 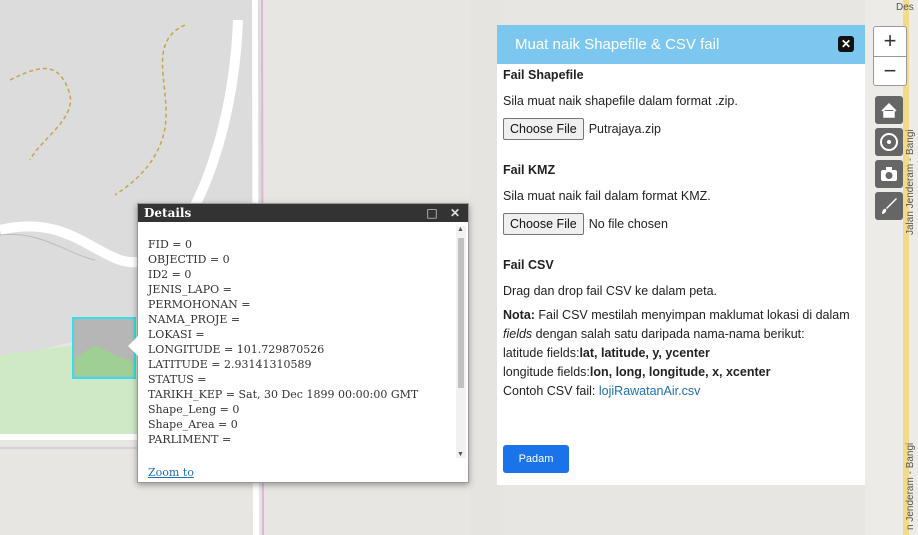 I want to click on attribute-row: OBJECTID = 0, so click(x=189, y=259).